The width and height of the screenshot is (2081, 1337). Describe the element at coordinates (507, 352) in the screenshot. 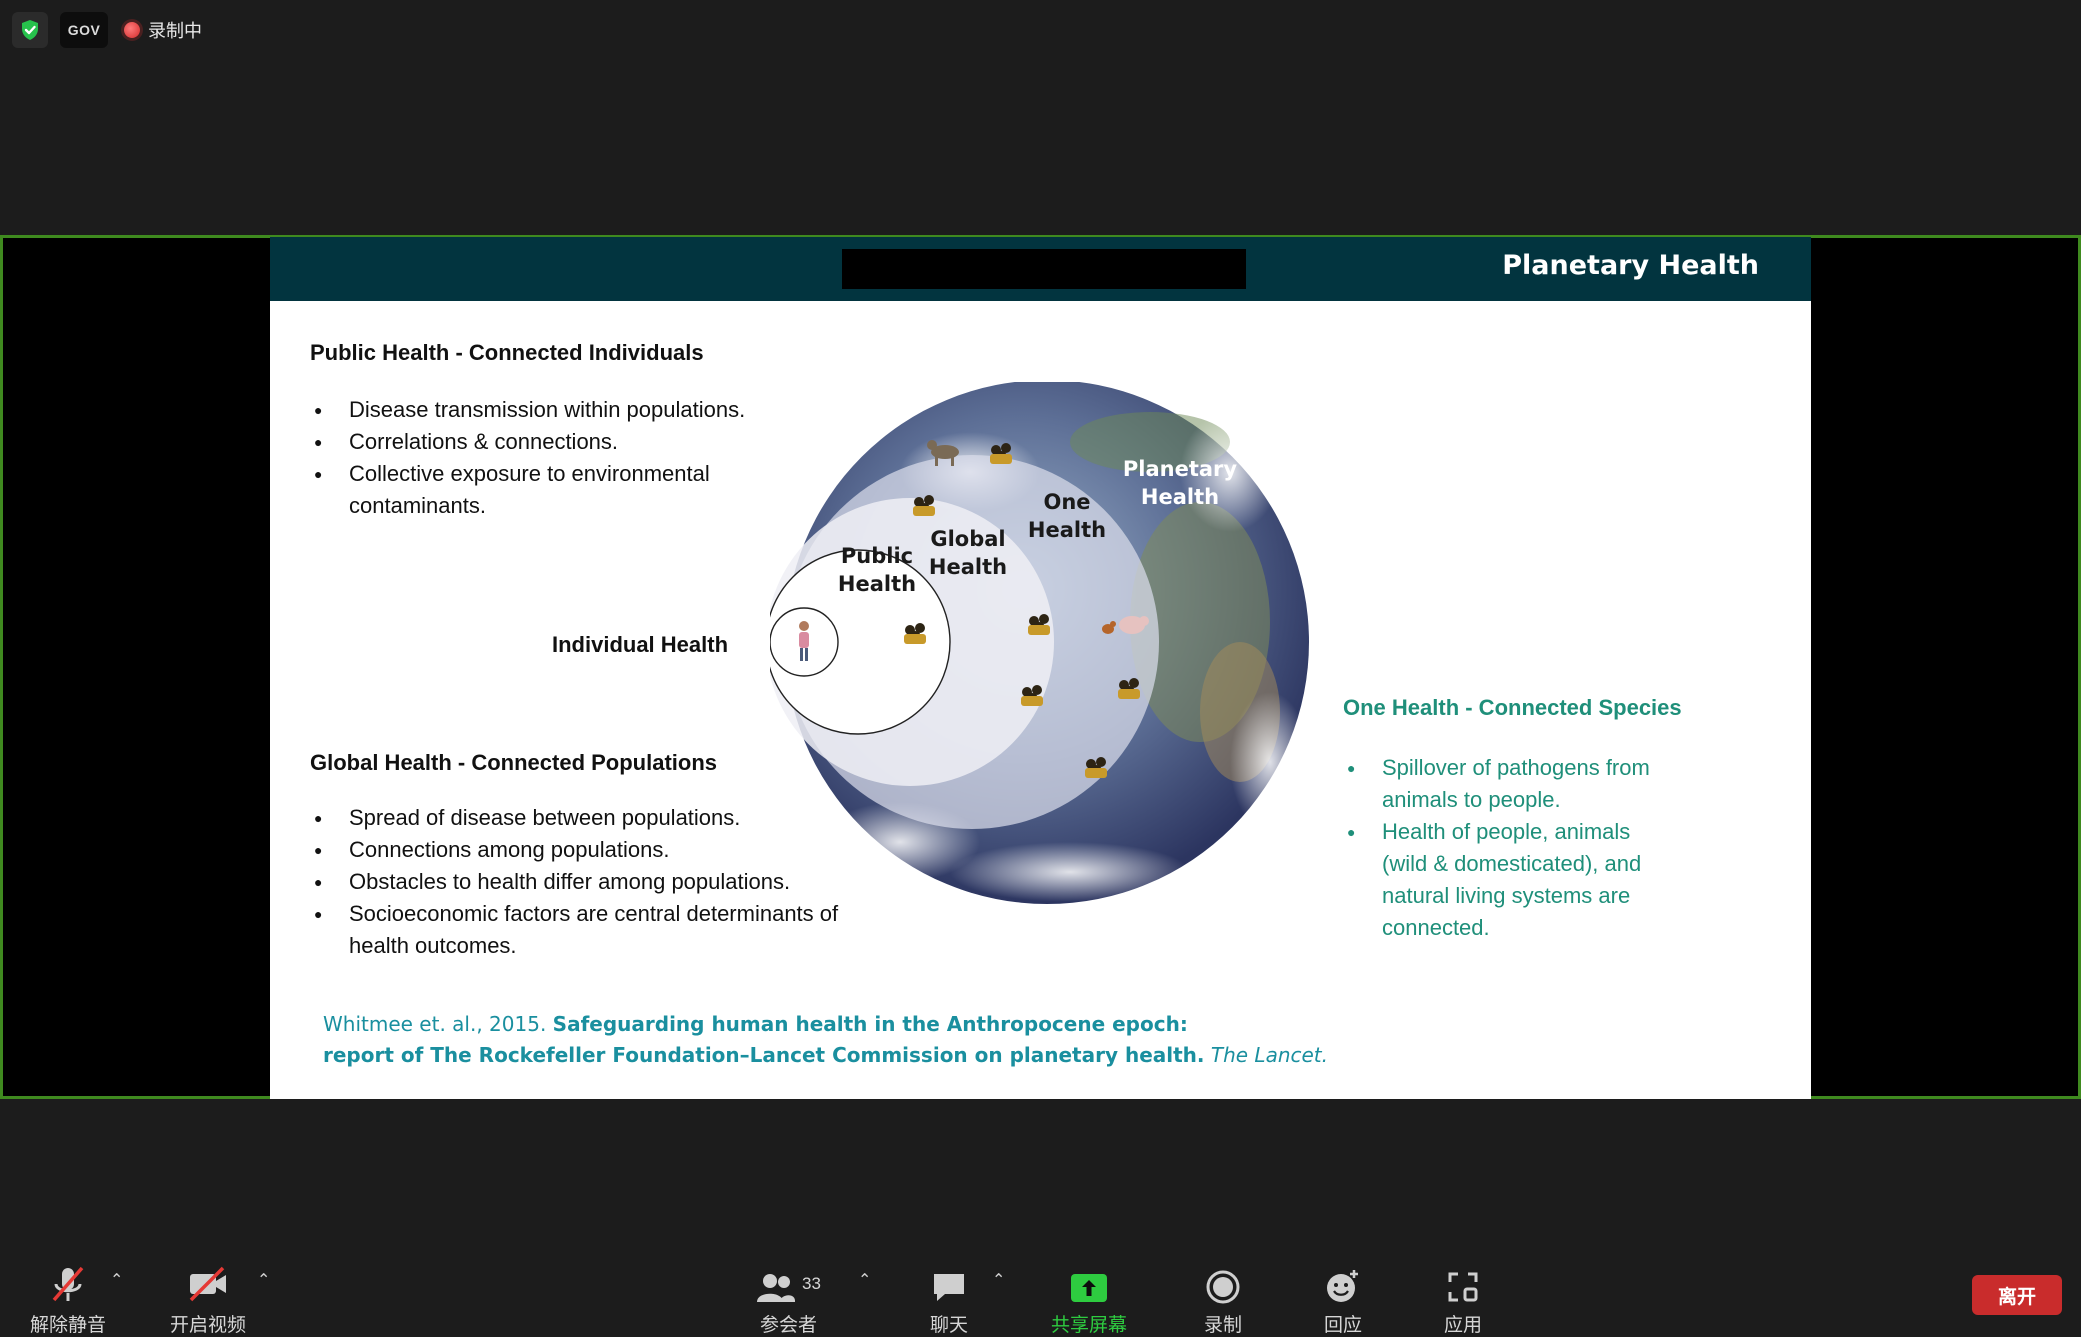

I see `public-health-heading: Public Health - Connected Individuals` at that location.